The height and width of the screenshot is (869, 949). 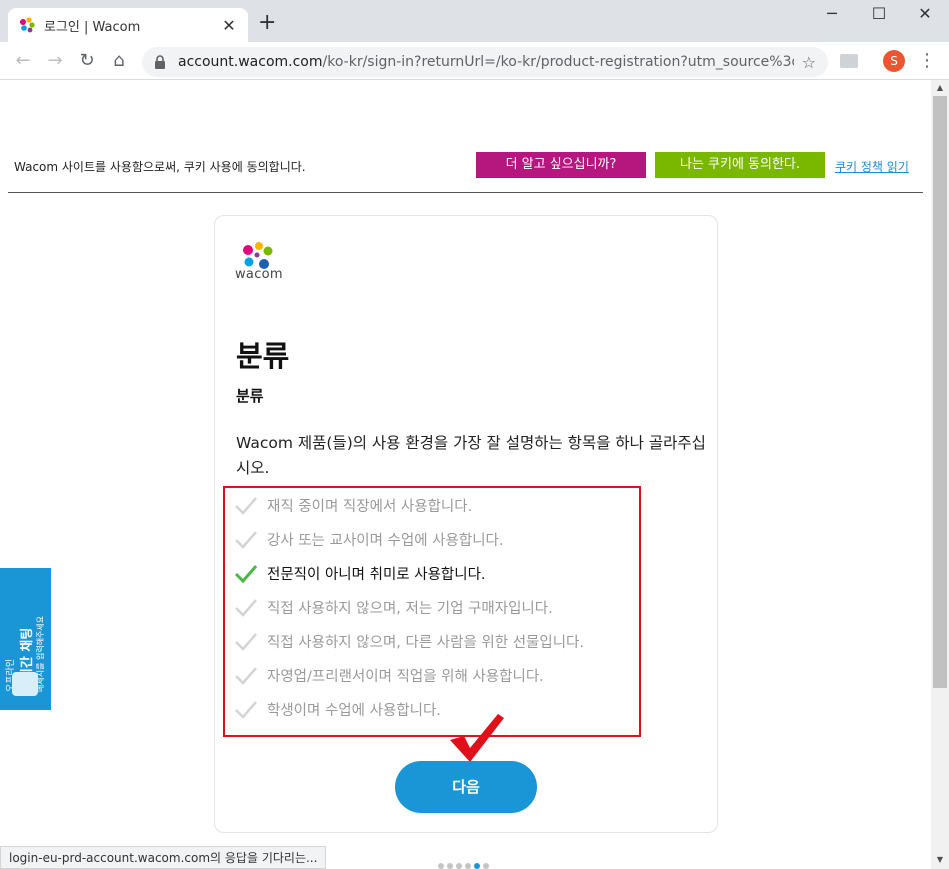 I want to click on profile-avatar: S, so click(x=894, y=61).